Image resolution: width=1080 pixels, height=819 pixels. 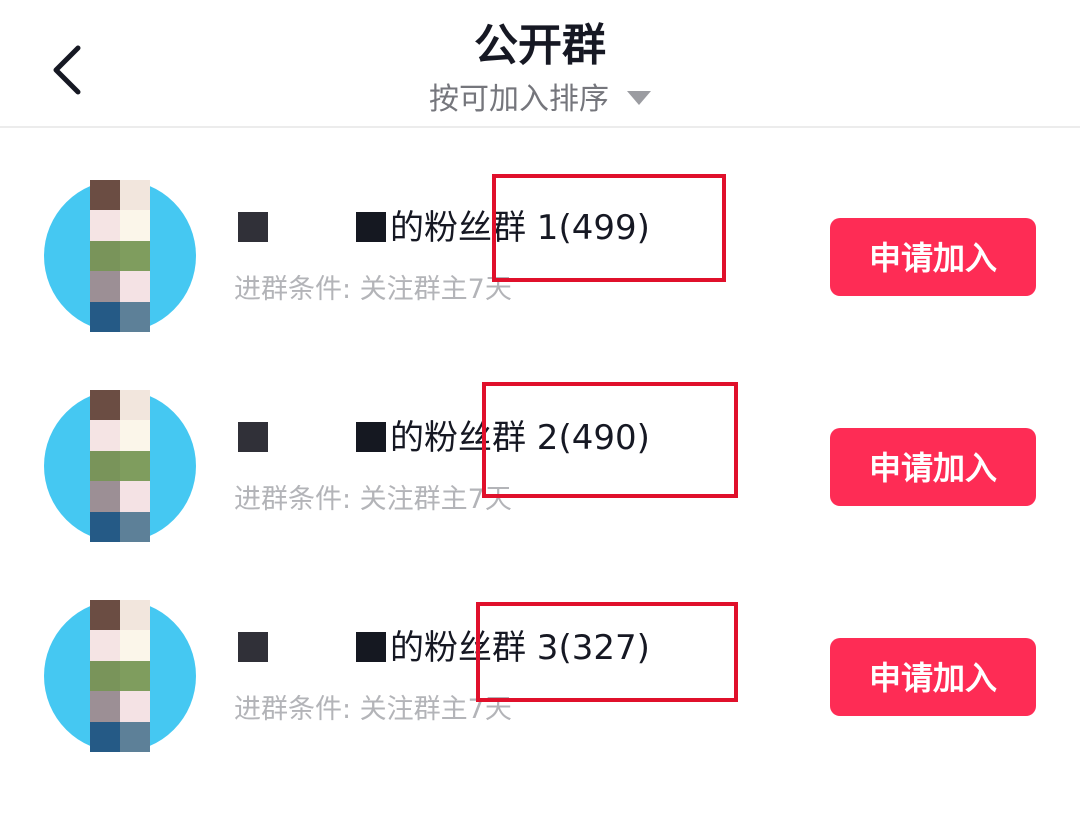 I want to click on sort-dropdown: 按可加入排序, so click(x=540, y=100).